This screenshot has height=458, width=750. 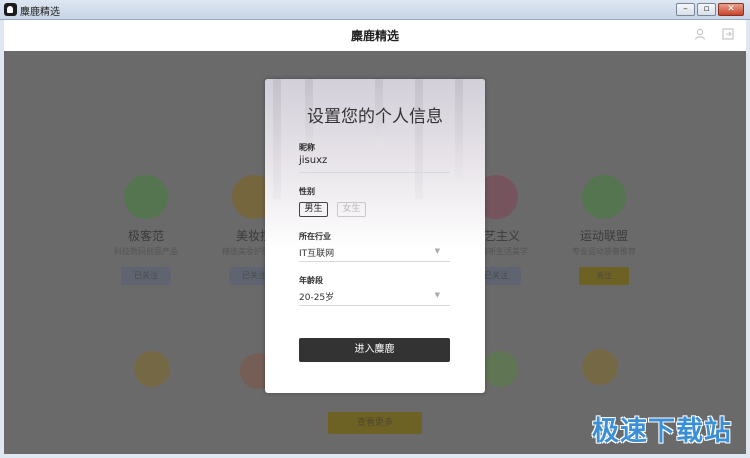 What do you see at coordinates (375, 117) in the screenshot?
I see `dialog-title: 设置您的个人信息` at bounding box center [375, 117].